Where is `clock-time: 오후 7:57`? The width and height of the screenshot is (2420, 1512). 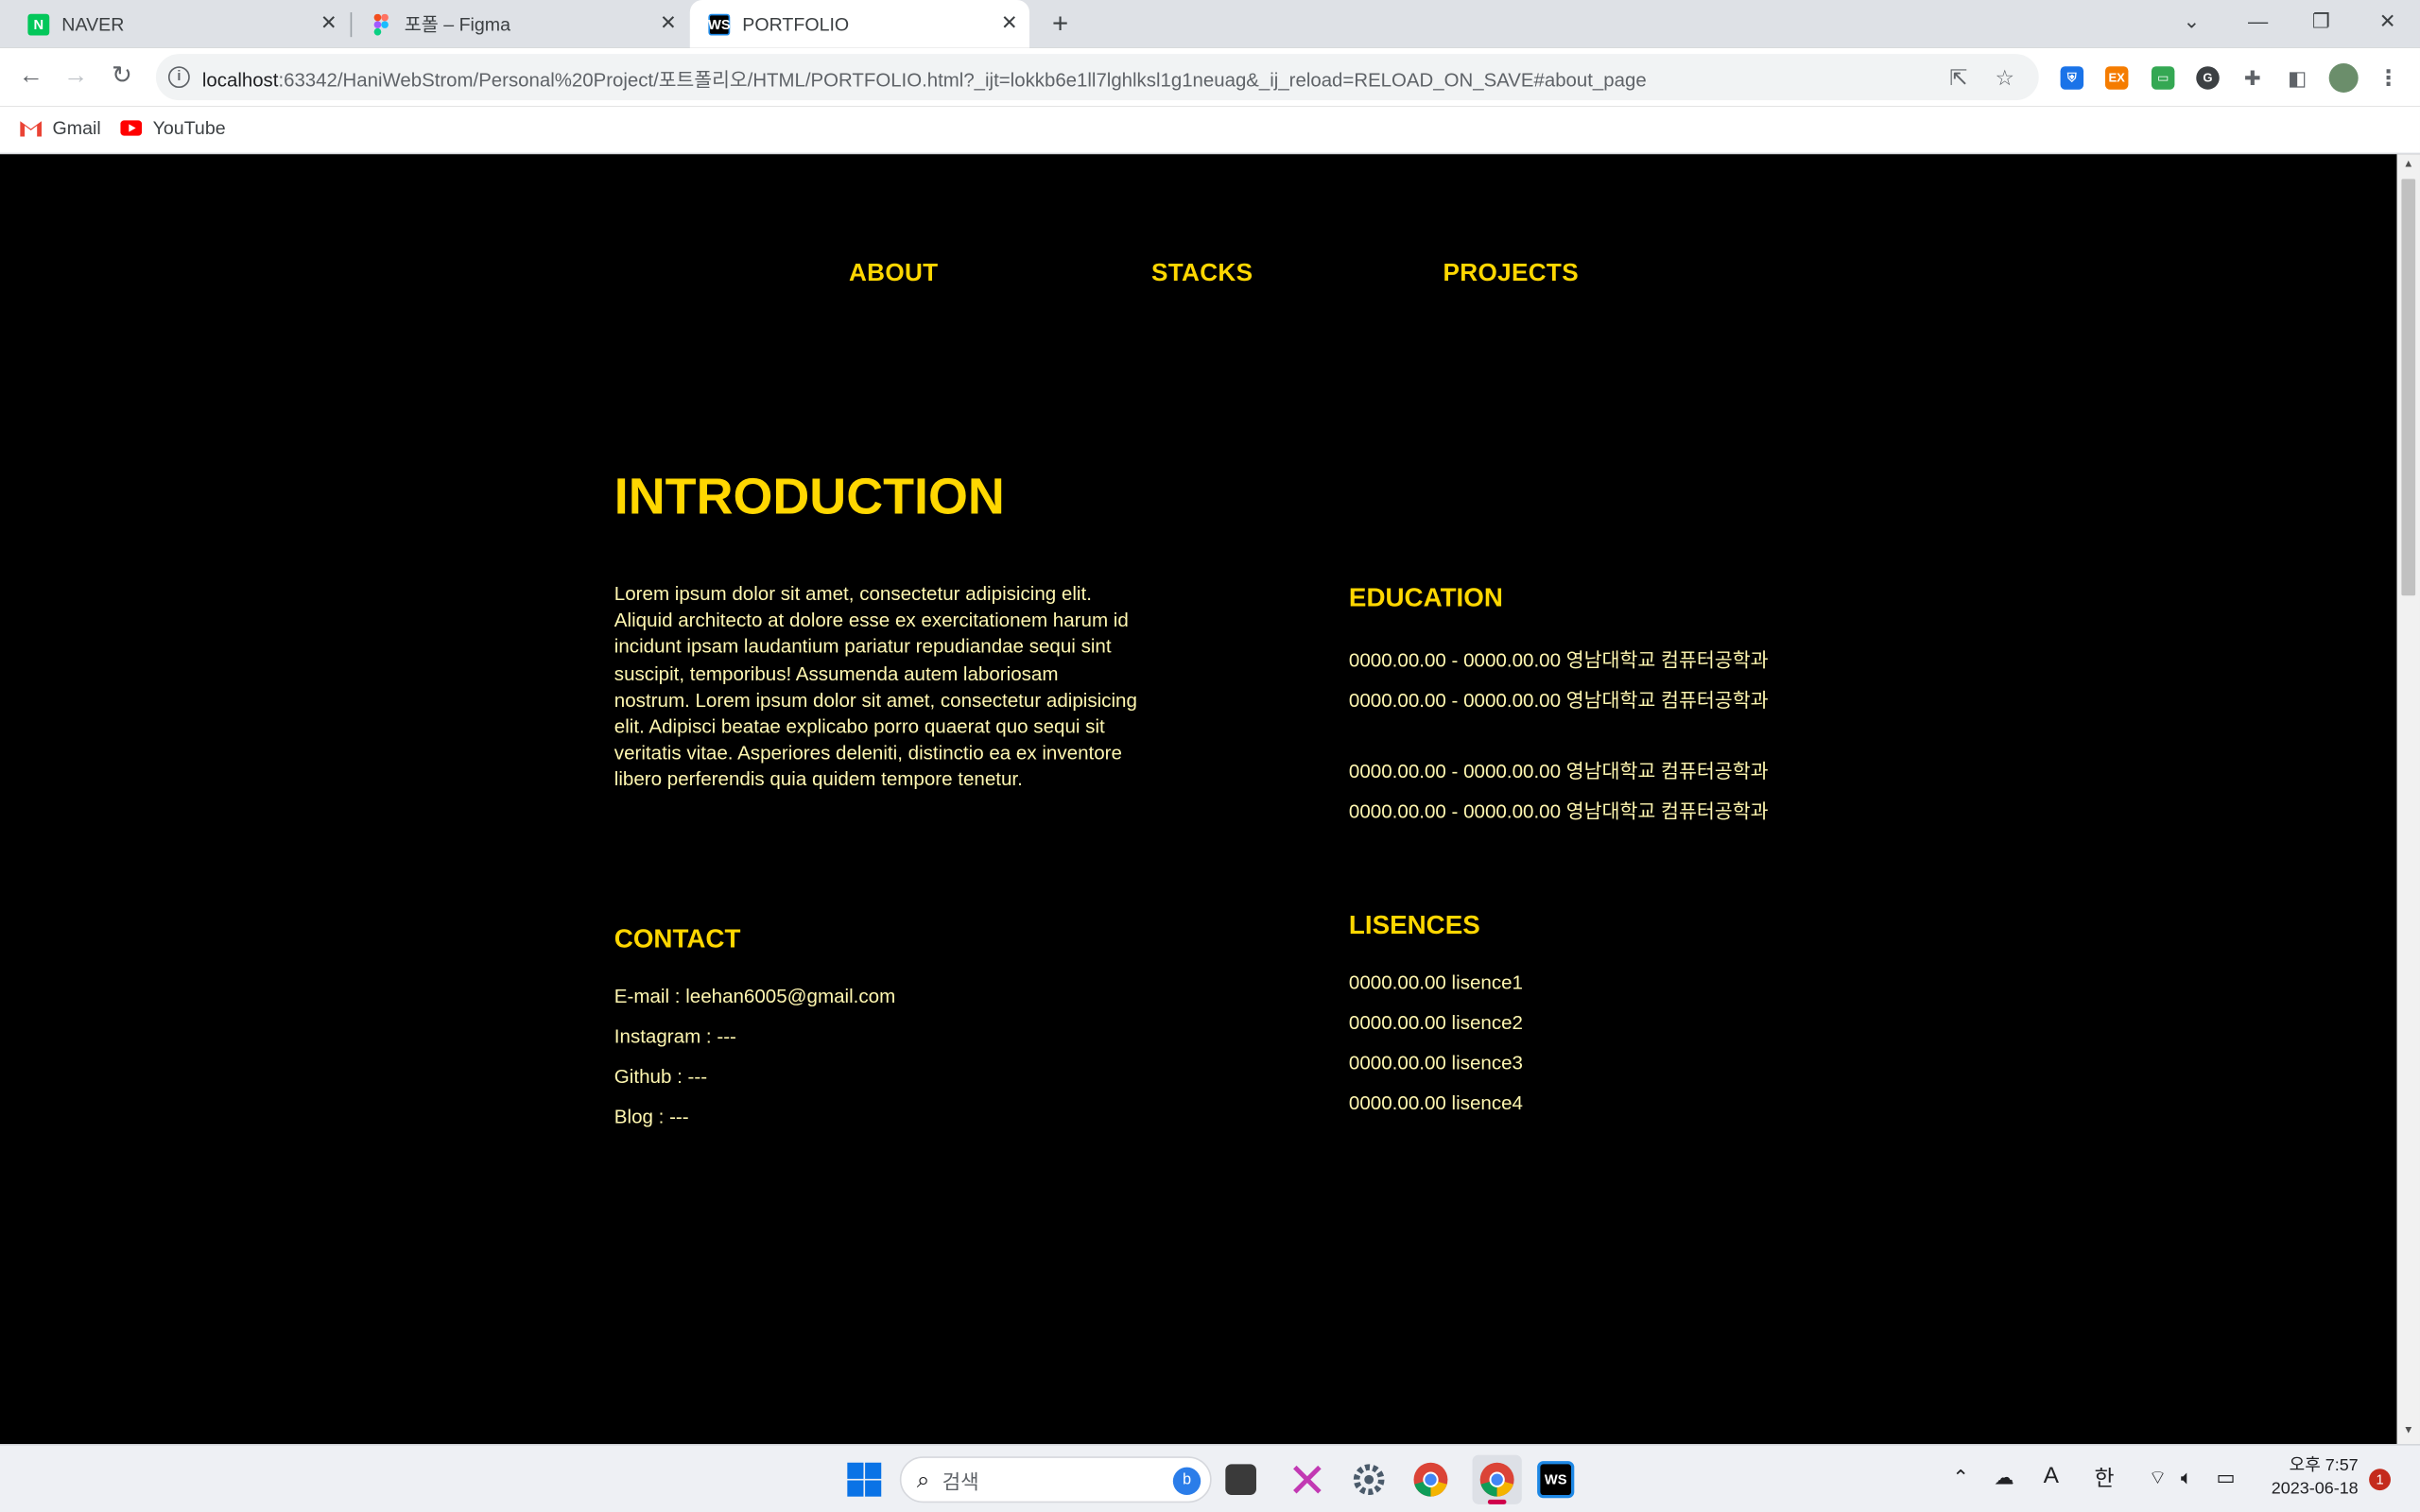 clock-time: 오후 7:57 is located at coordinates (2324, 1465).